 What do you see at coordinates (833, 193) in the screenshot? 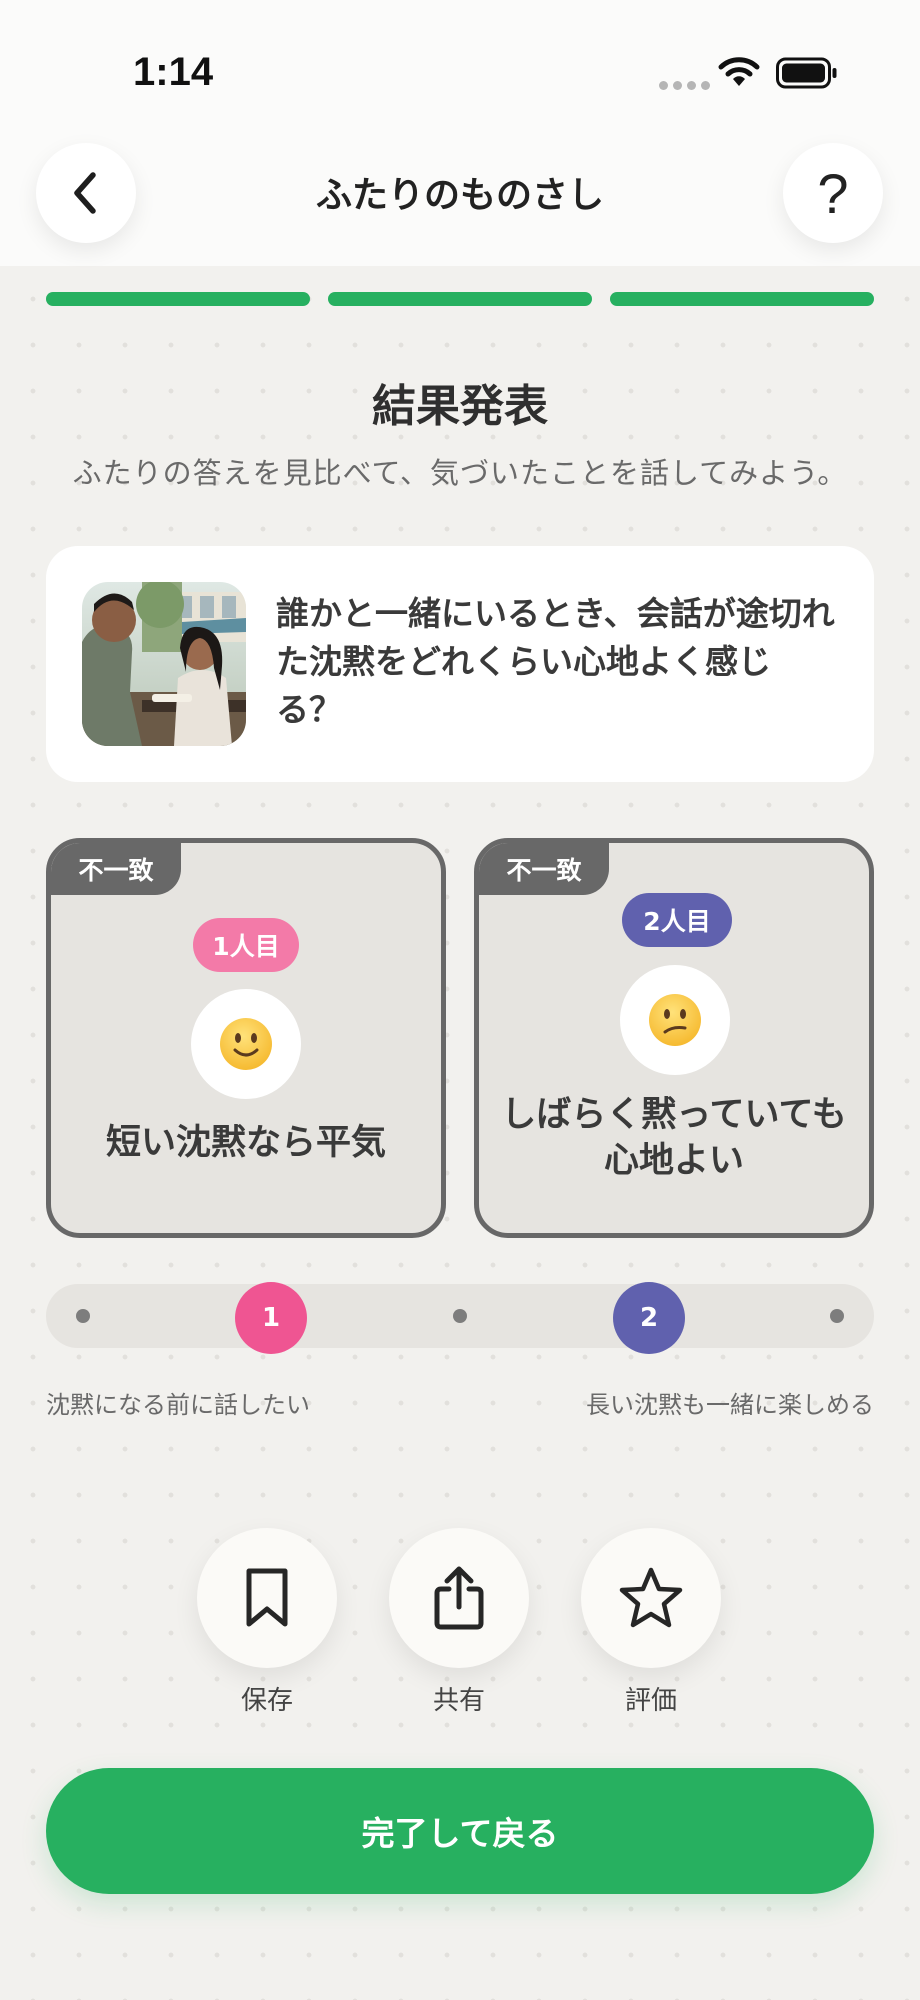
I see `help-button: ?` at bounding box center [833, 193].